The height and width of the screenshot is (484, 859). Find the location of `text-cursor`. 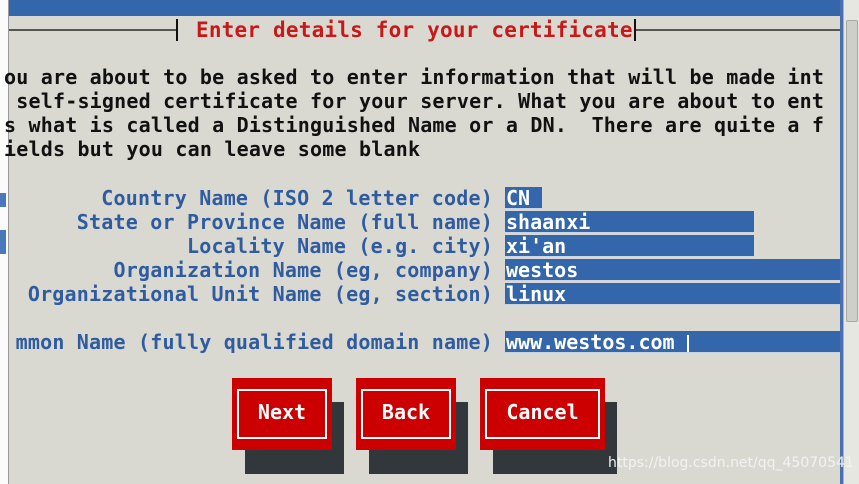

text-cursor is located at coordinates (687, 343).